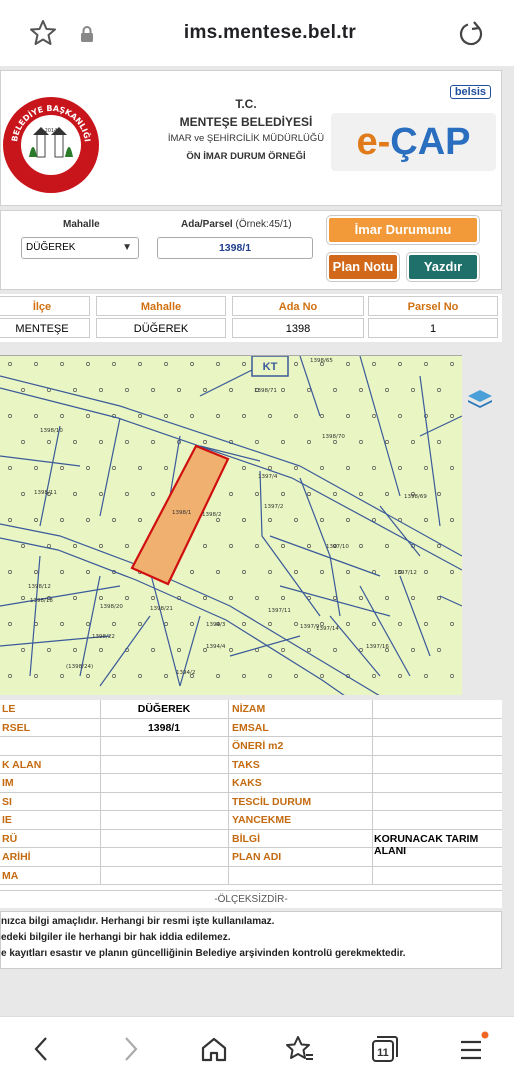 The image size is (514, 1080). What do you see at coordinates (51, 431) in the screenshot?
I see `parcel-label: 1398/10` at bounding box center [51, 431].